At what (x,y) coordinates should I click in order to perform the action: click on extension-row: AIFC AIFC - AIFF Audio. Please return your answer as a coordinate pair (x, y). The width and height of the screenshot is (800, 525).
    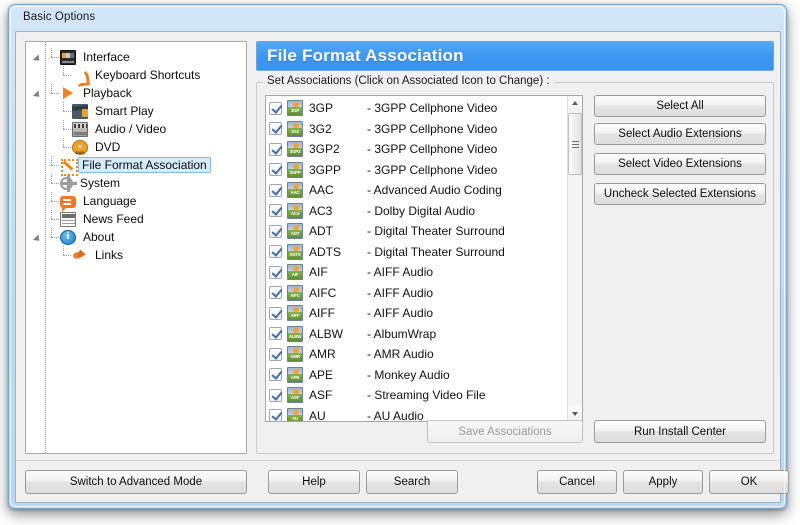
    Looking at the image, I should click on (418, 293).